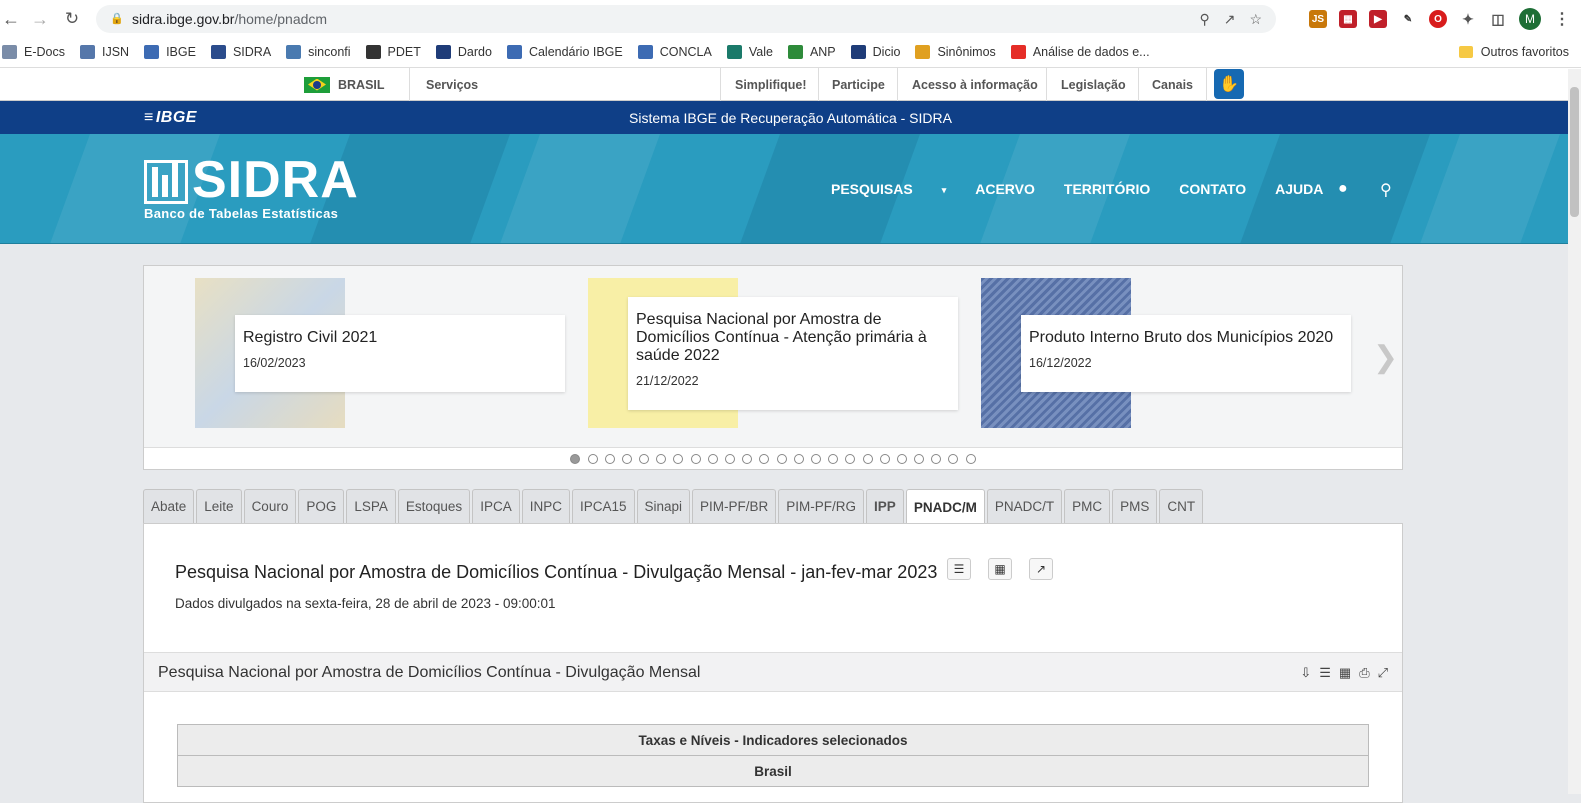 This screenshot has height=803, width=1581. Describe the element at coordinates (1305, 673) in the screenshot. I see `download-icon: ⇩` at that location.